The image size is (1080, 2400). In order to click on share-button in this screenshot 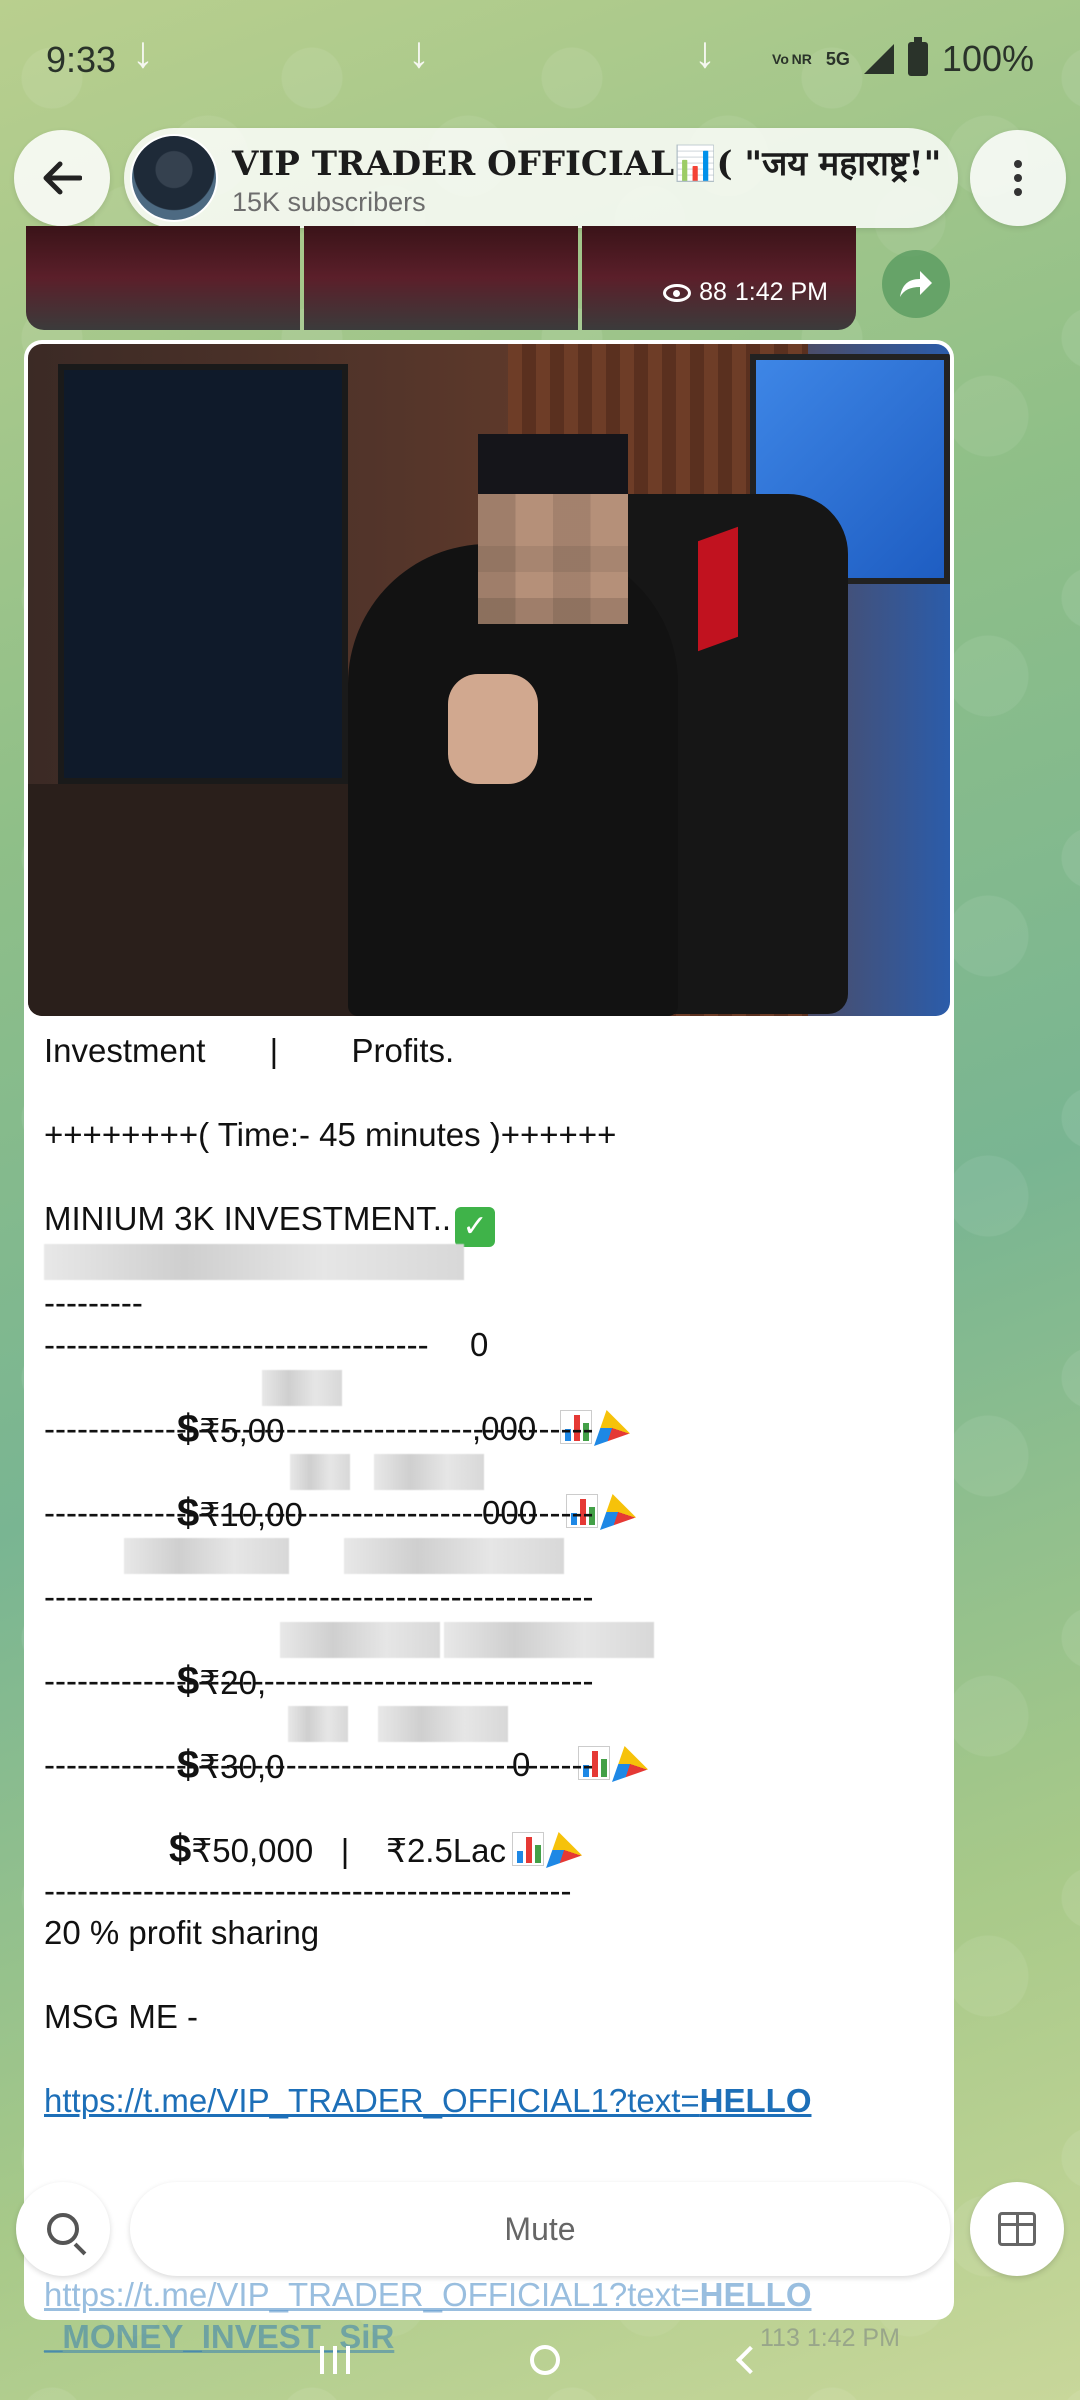, I will do `click(916, 284)`.